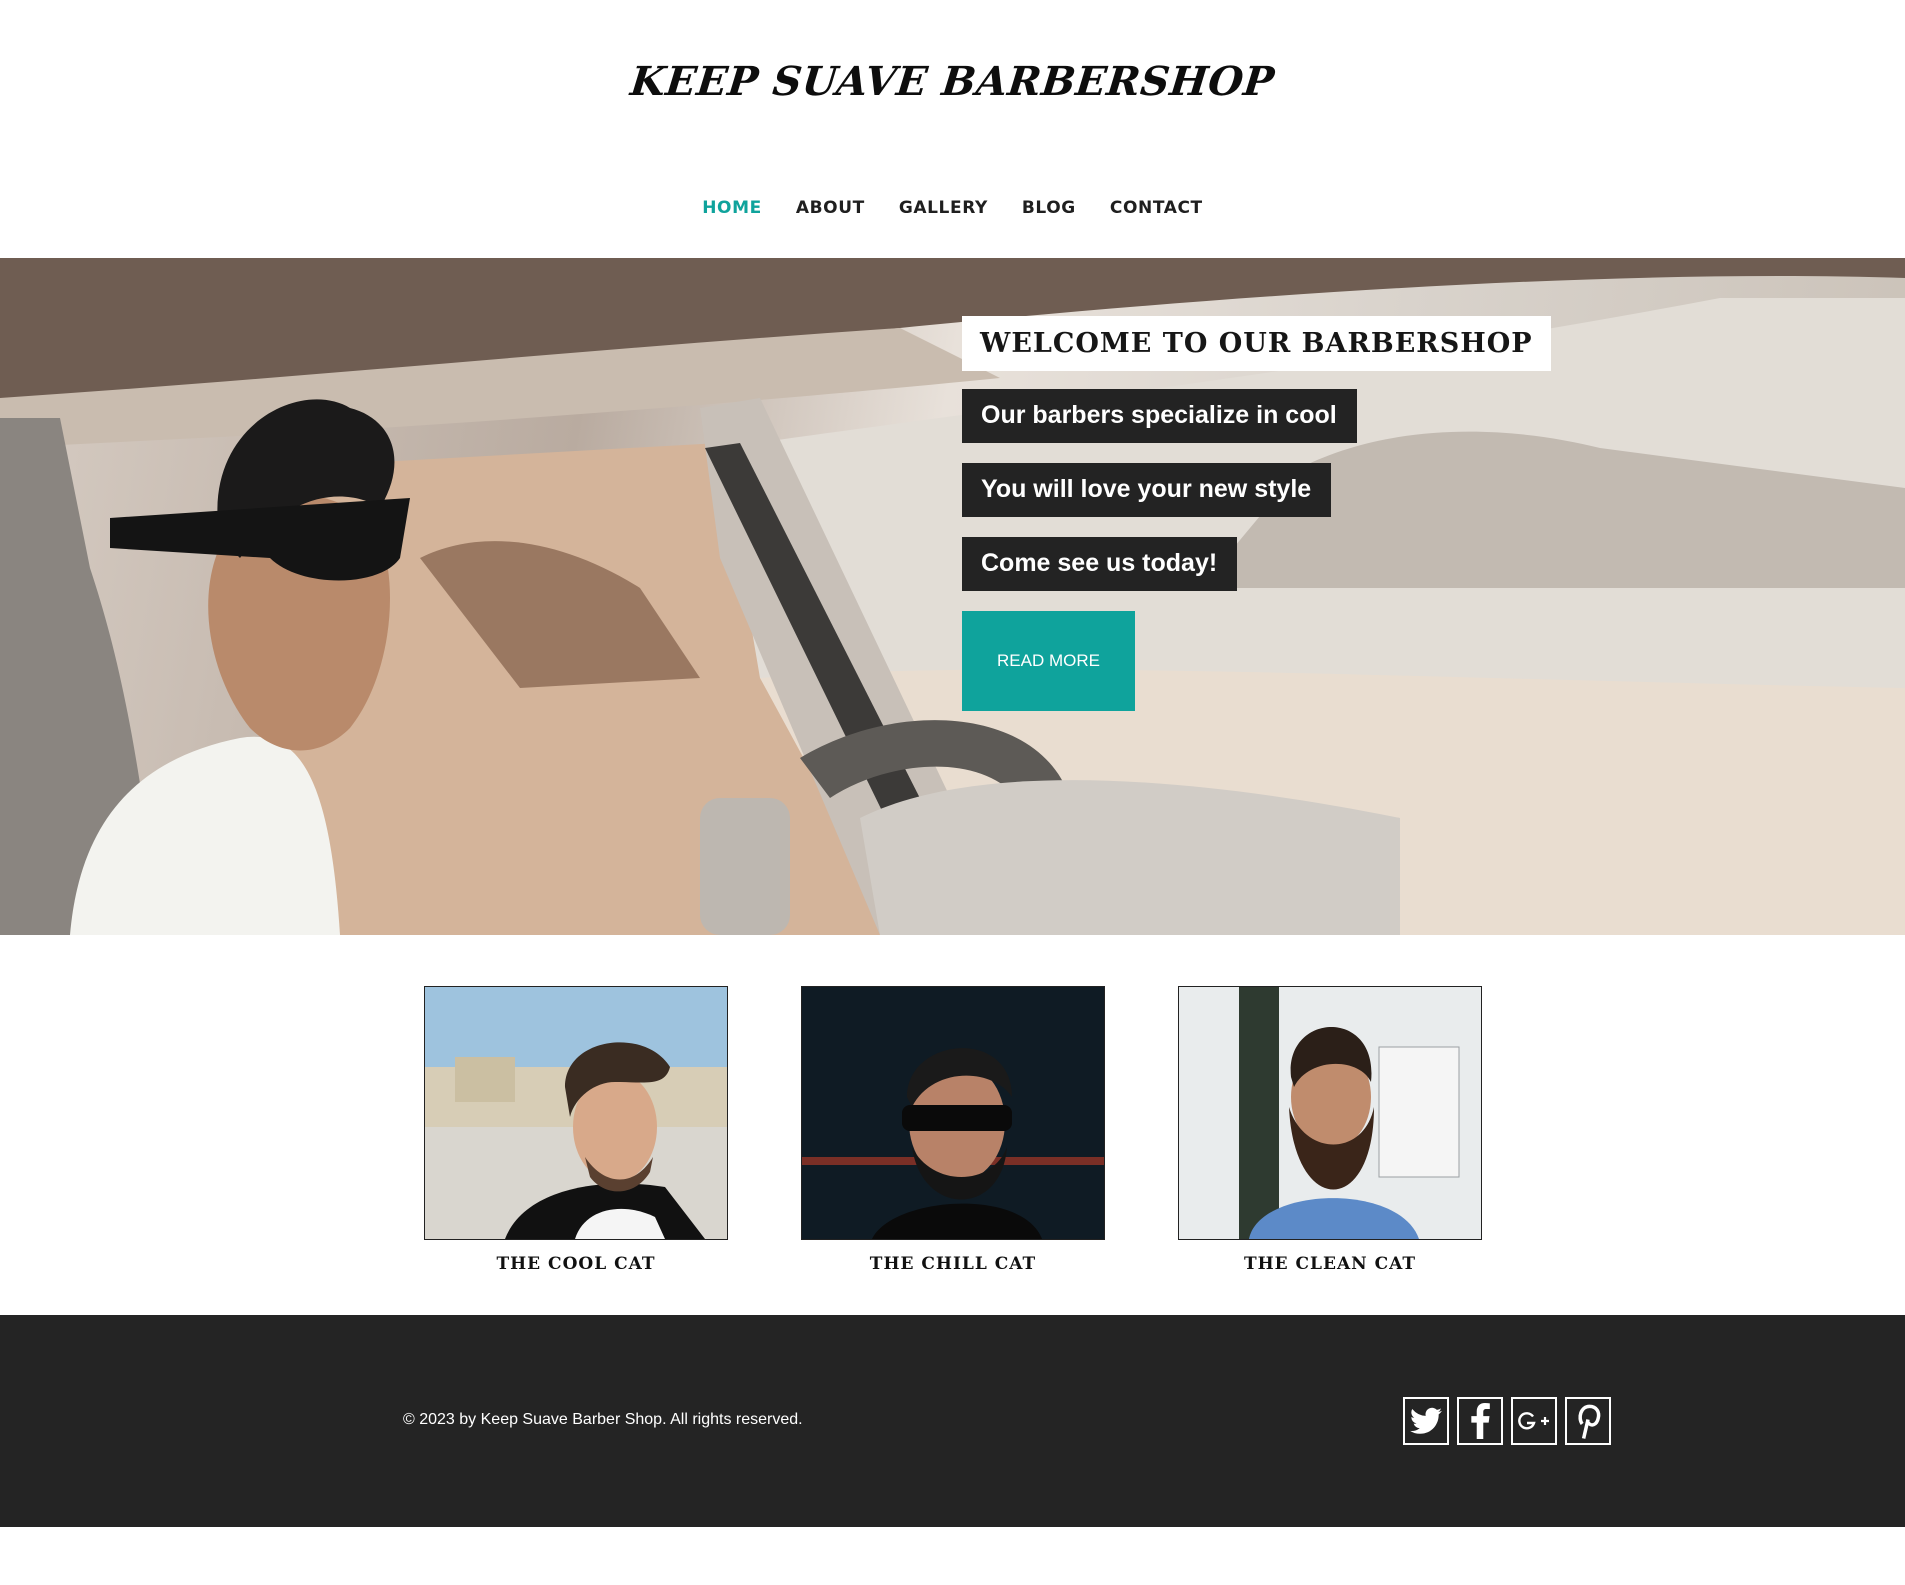  I want to click on gallery-card: THE CHILL CAT, so click(953, 1130).